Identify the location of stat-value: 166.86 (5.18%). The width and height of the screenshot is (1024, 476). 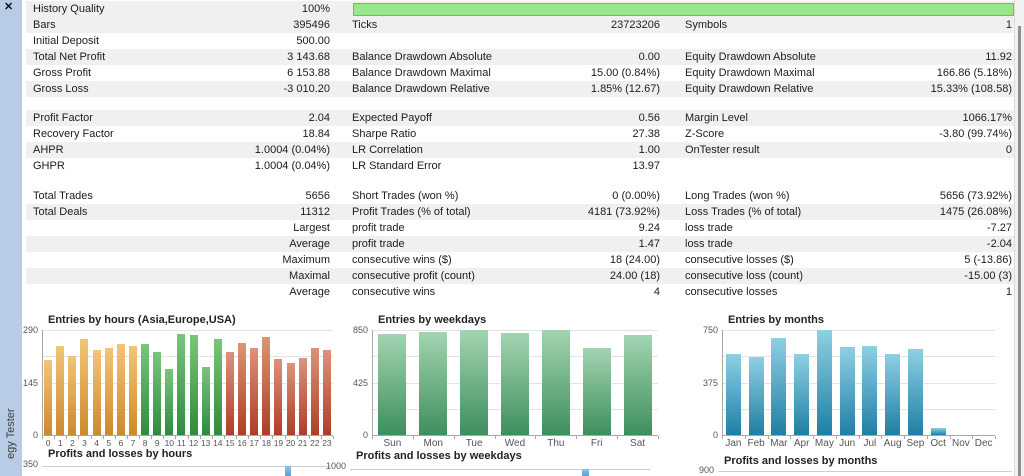
(974, 73).